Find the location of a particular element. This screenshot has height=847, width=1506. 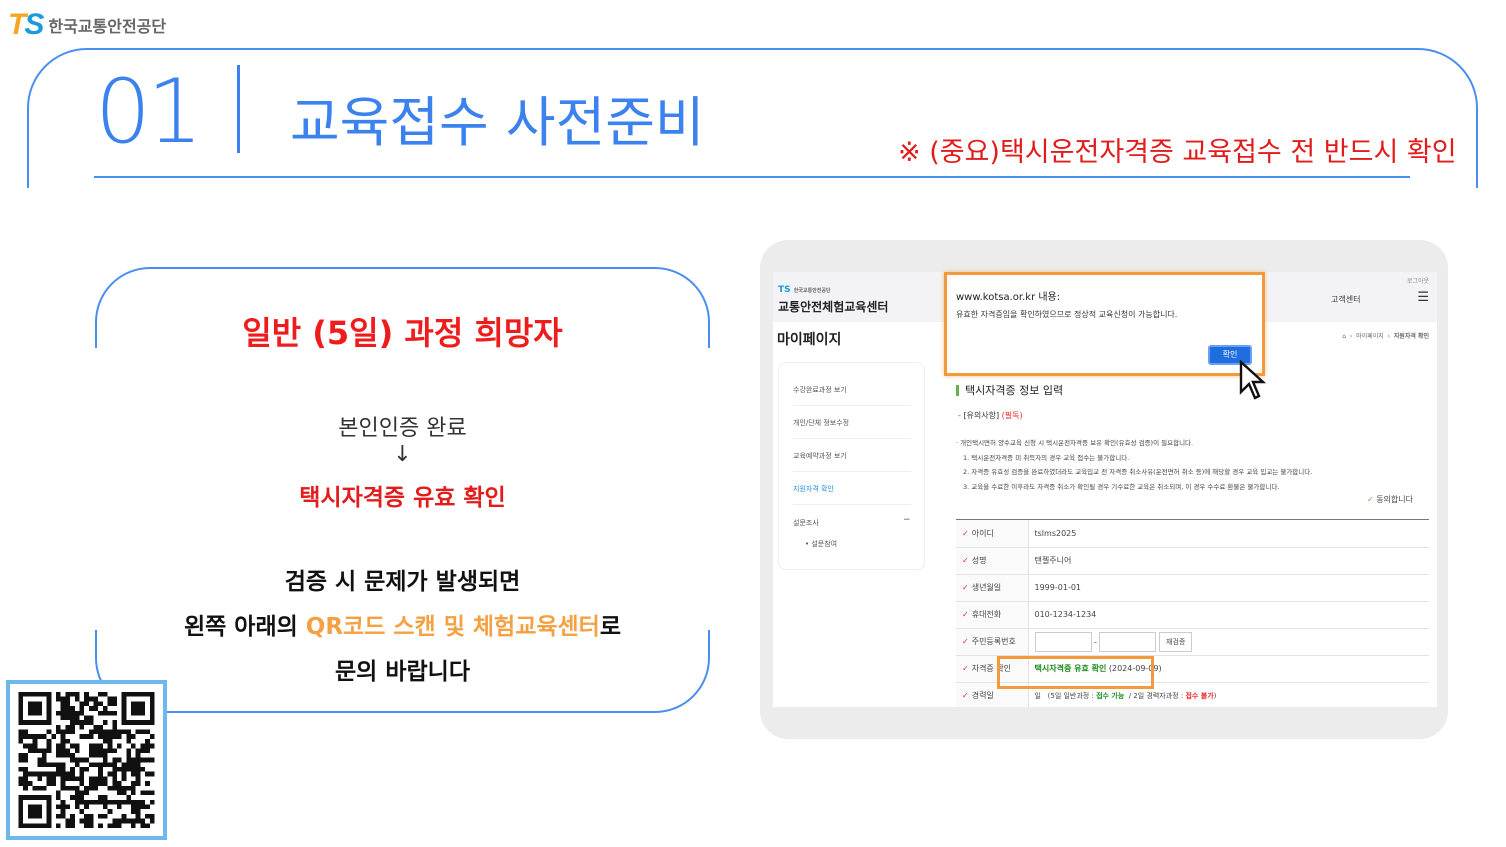

id-label: 아이디 is located at coordinates (982, 533).